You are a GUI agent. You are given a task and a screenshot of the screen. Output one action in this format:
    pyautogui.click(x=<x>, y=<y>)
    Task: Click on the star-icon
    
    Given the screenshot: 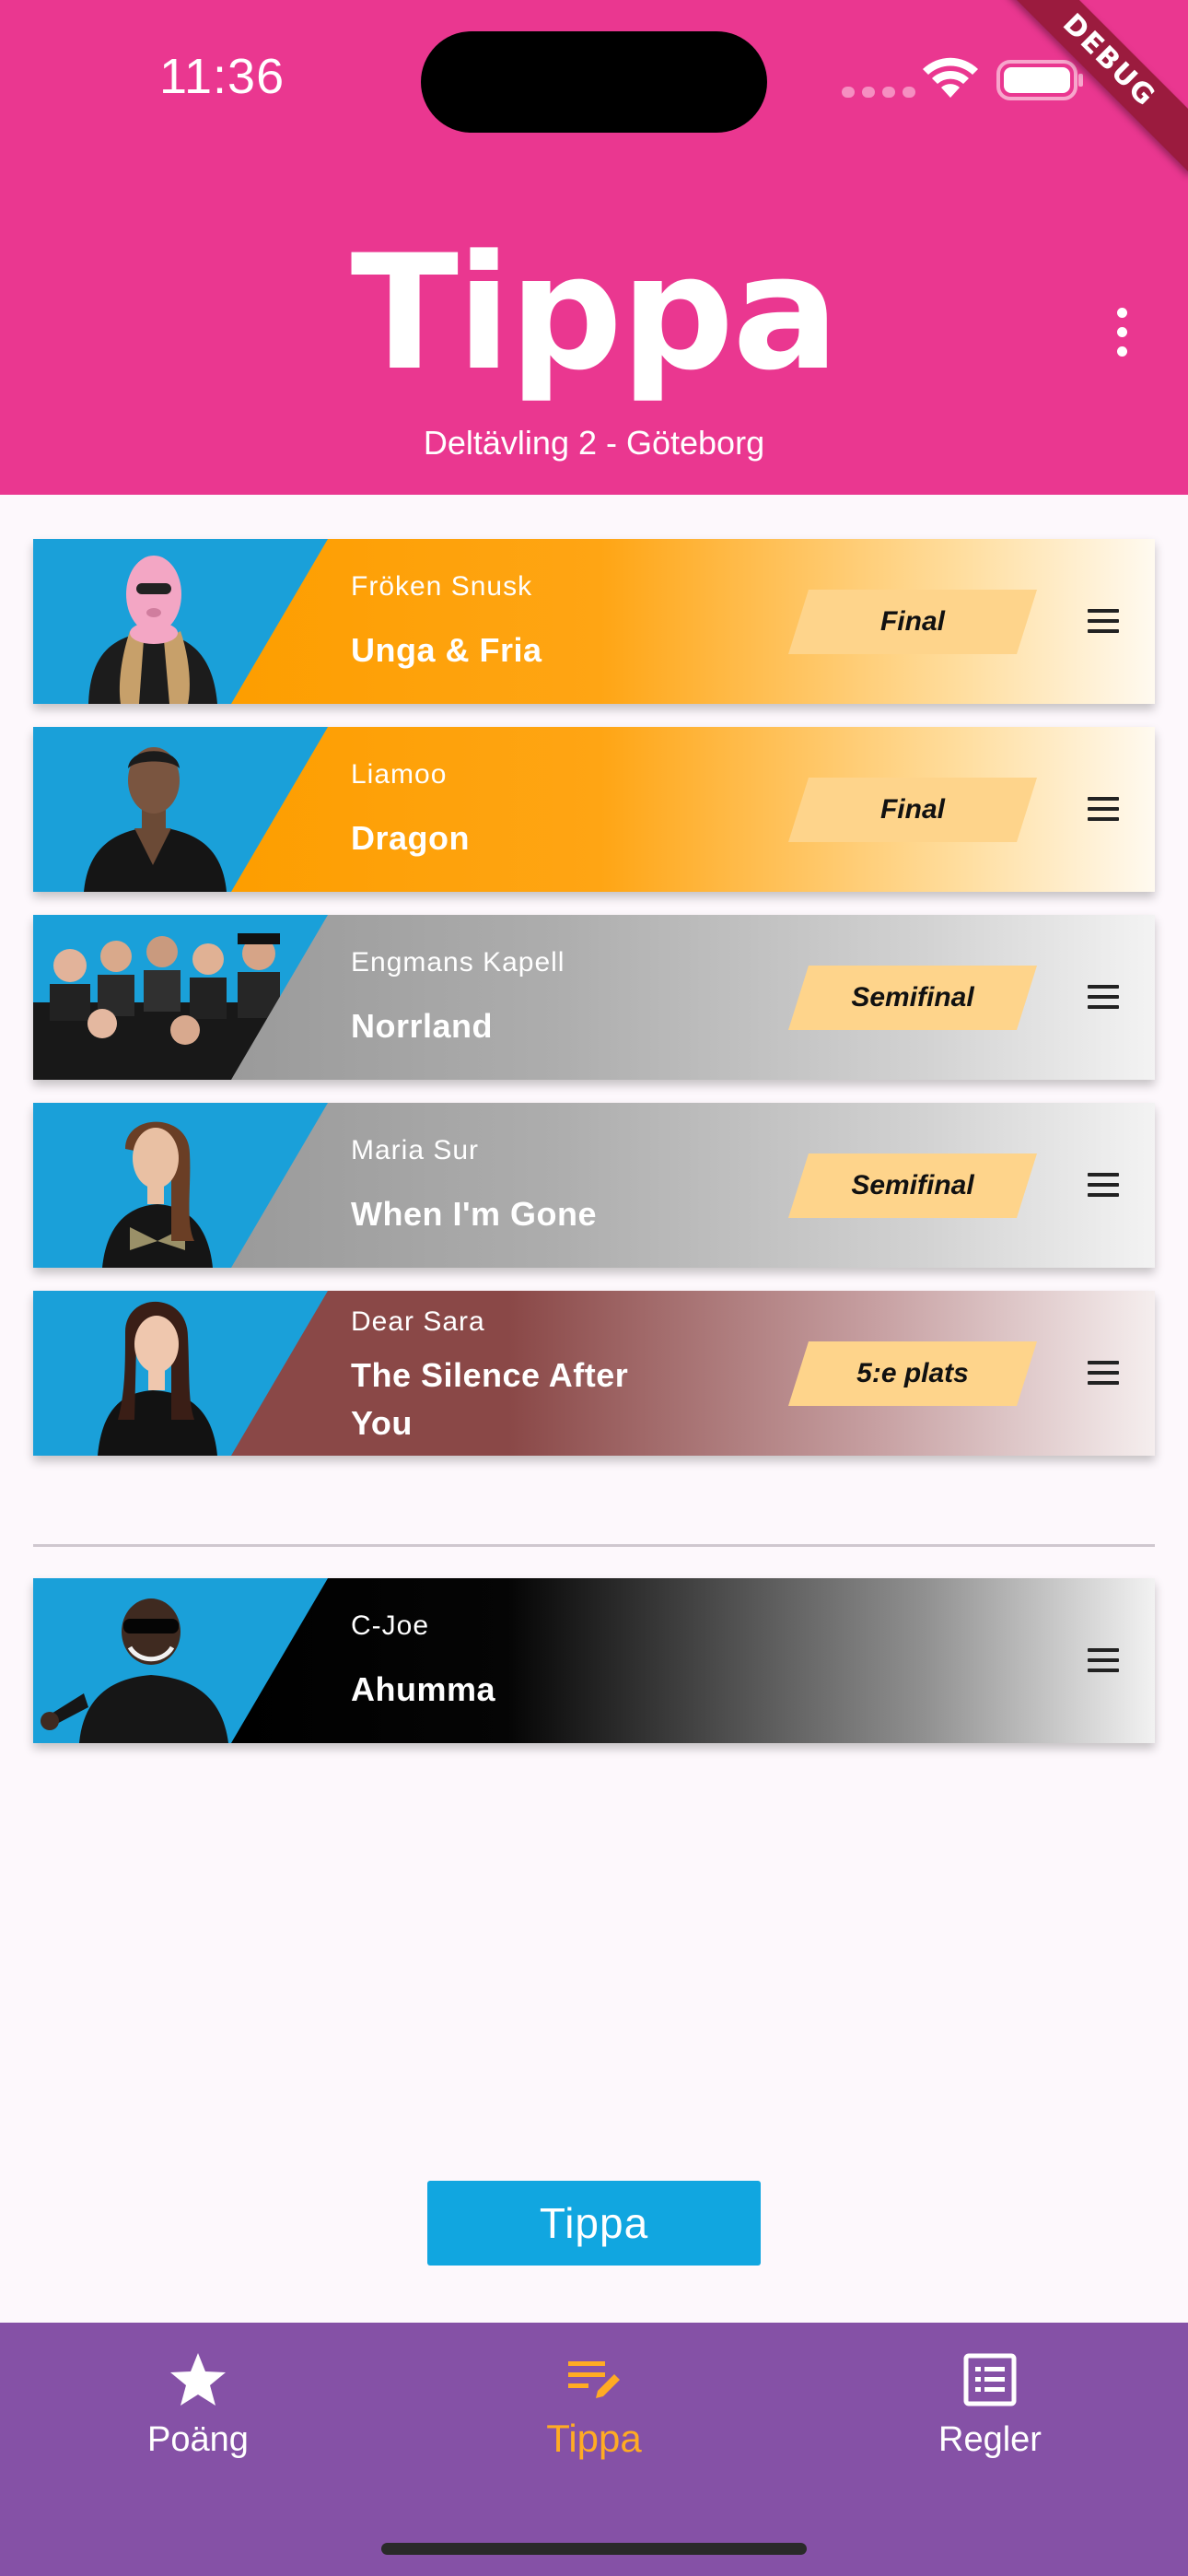 What is the action you would take?
    pyautogui.click(x=198, y=2379)
    